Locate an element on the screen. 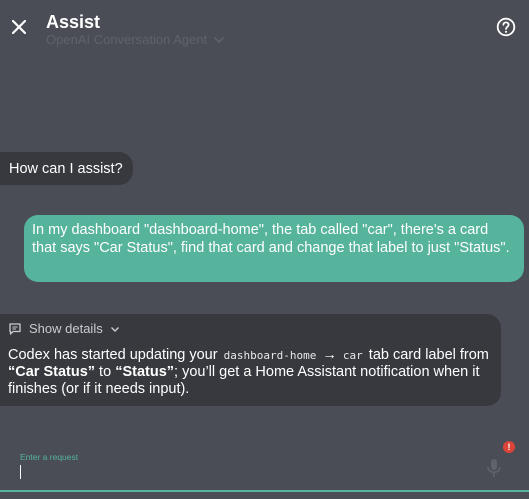 Image resolution: width=529 pixels, height=499 pixels. close-icon is located at coordinates (19, 27).